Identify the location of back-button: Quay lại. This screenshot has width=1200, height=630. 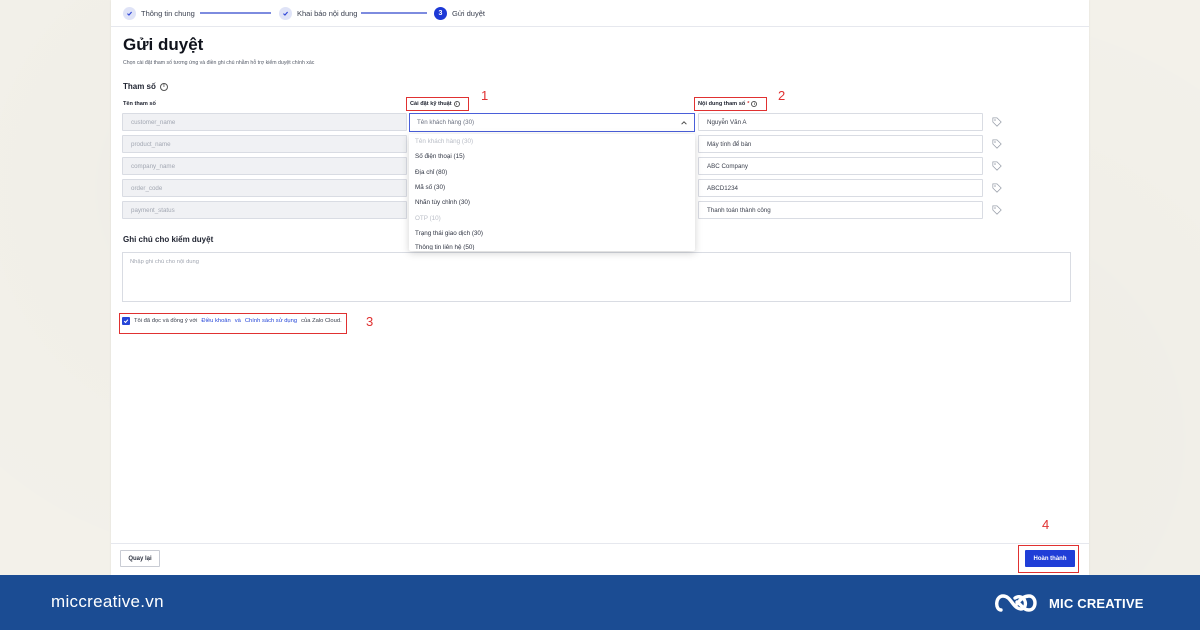
(140, 558).